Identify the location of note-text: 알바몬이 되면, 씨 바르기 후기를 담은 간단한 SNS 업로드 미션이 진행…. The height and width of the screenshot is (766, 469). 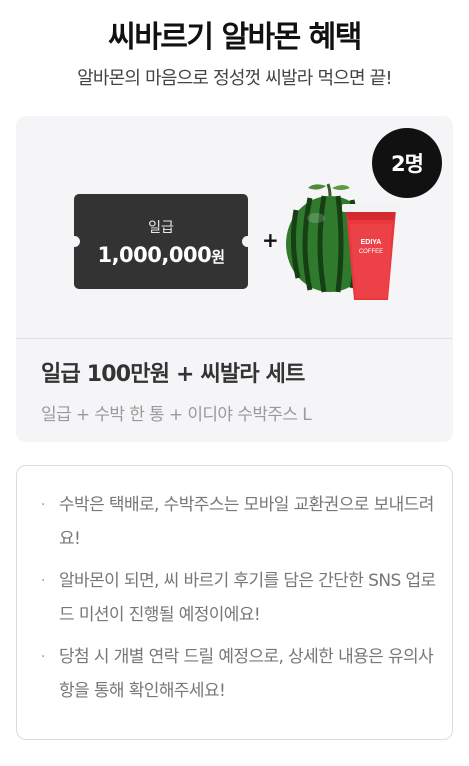
(247, 598).